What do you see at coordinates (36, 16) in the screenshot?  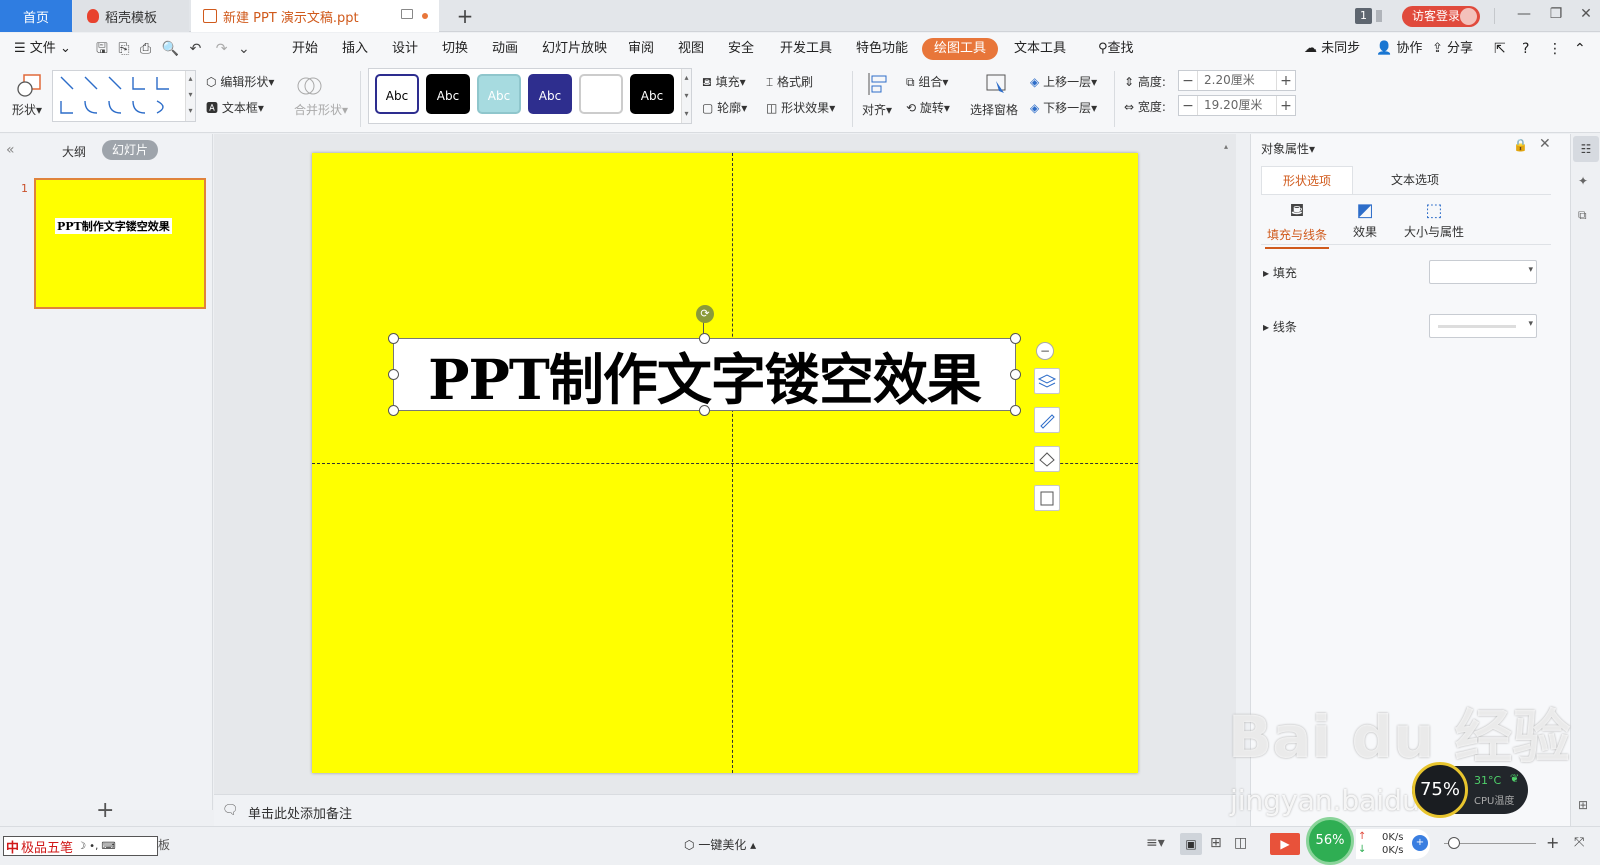 I see `tab-home: 首页` at bounding box center [36, 16].